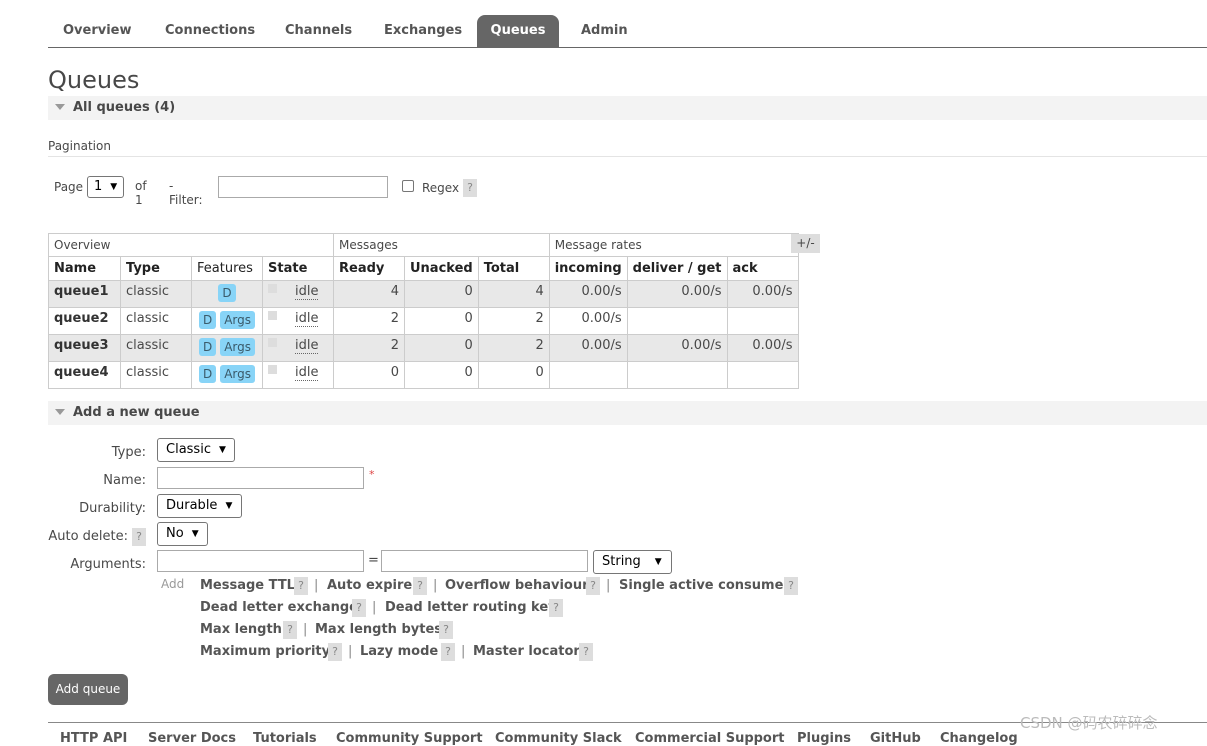 This screenshot has width=1207, height=746. I want to click on col-type: Type, so click(156, 268).